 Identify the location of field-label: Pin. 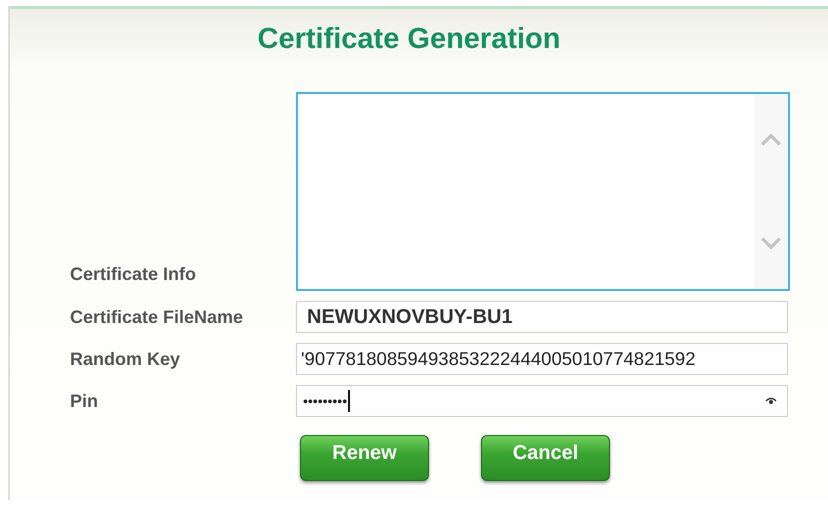
(85, 401).